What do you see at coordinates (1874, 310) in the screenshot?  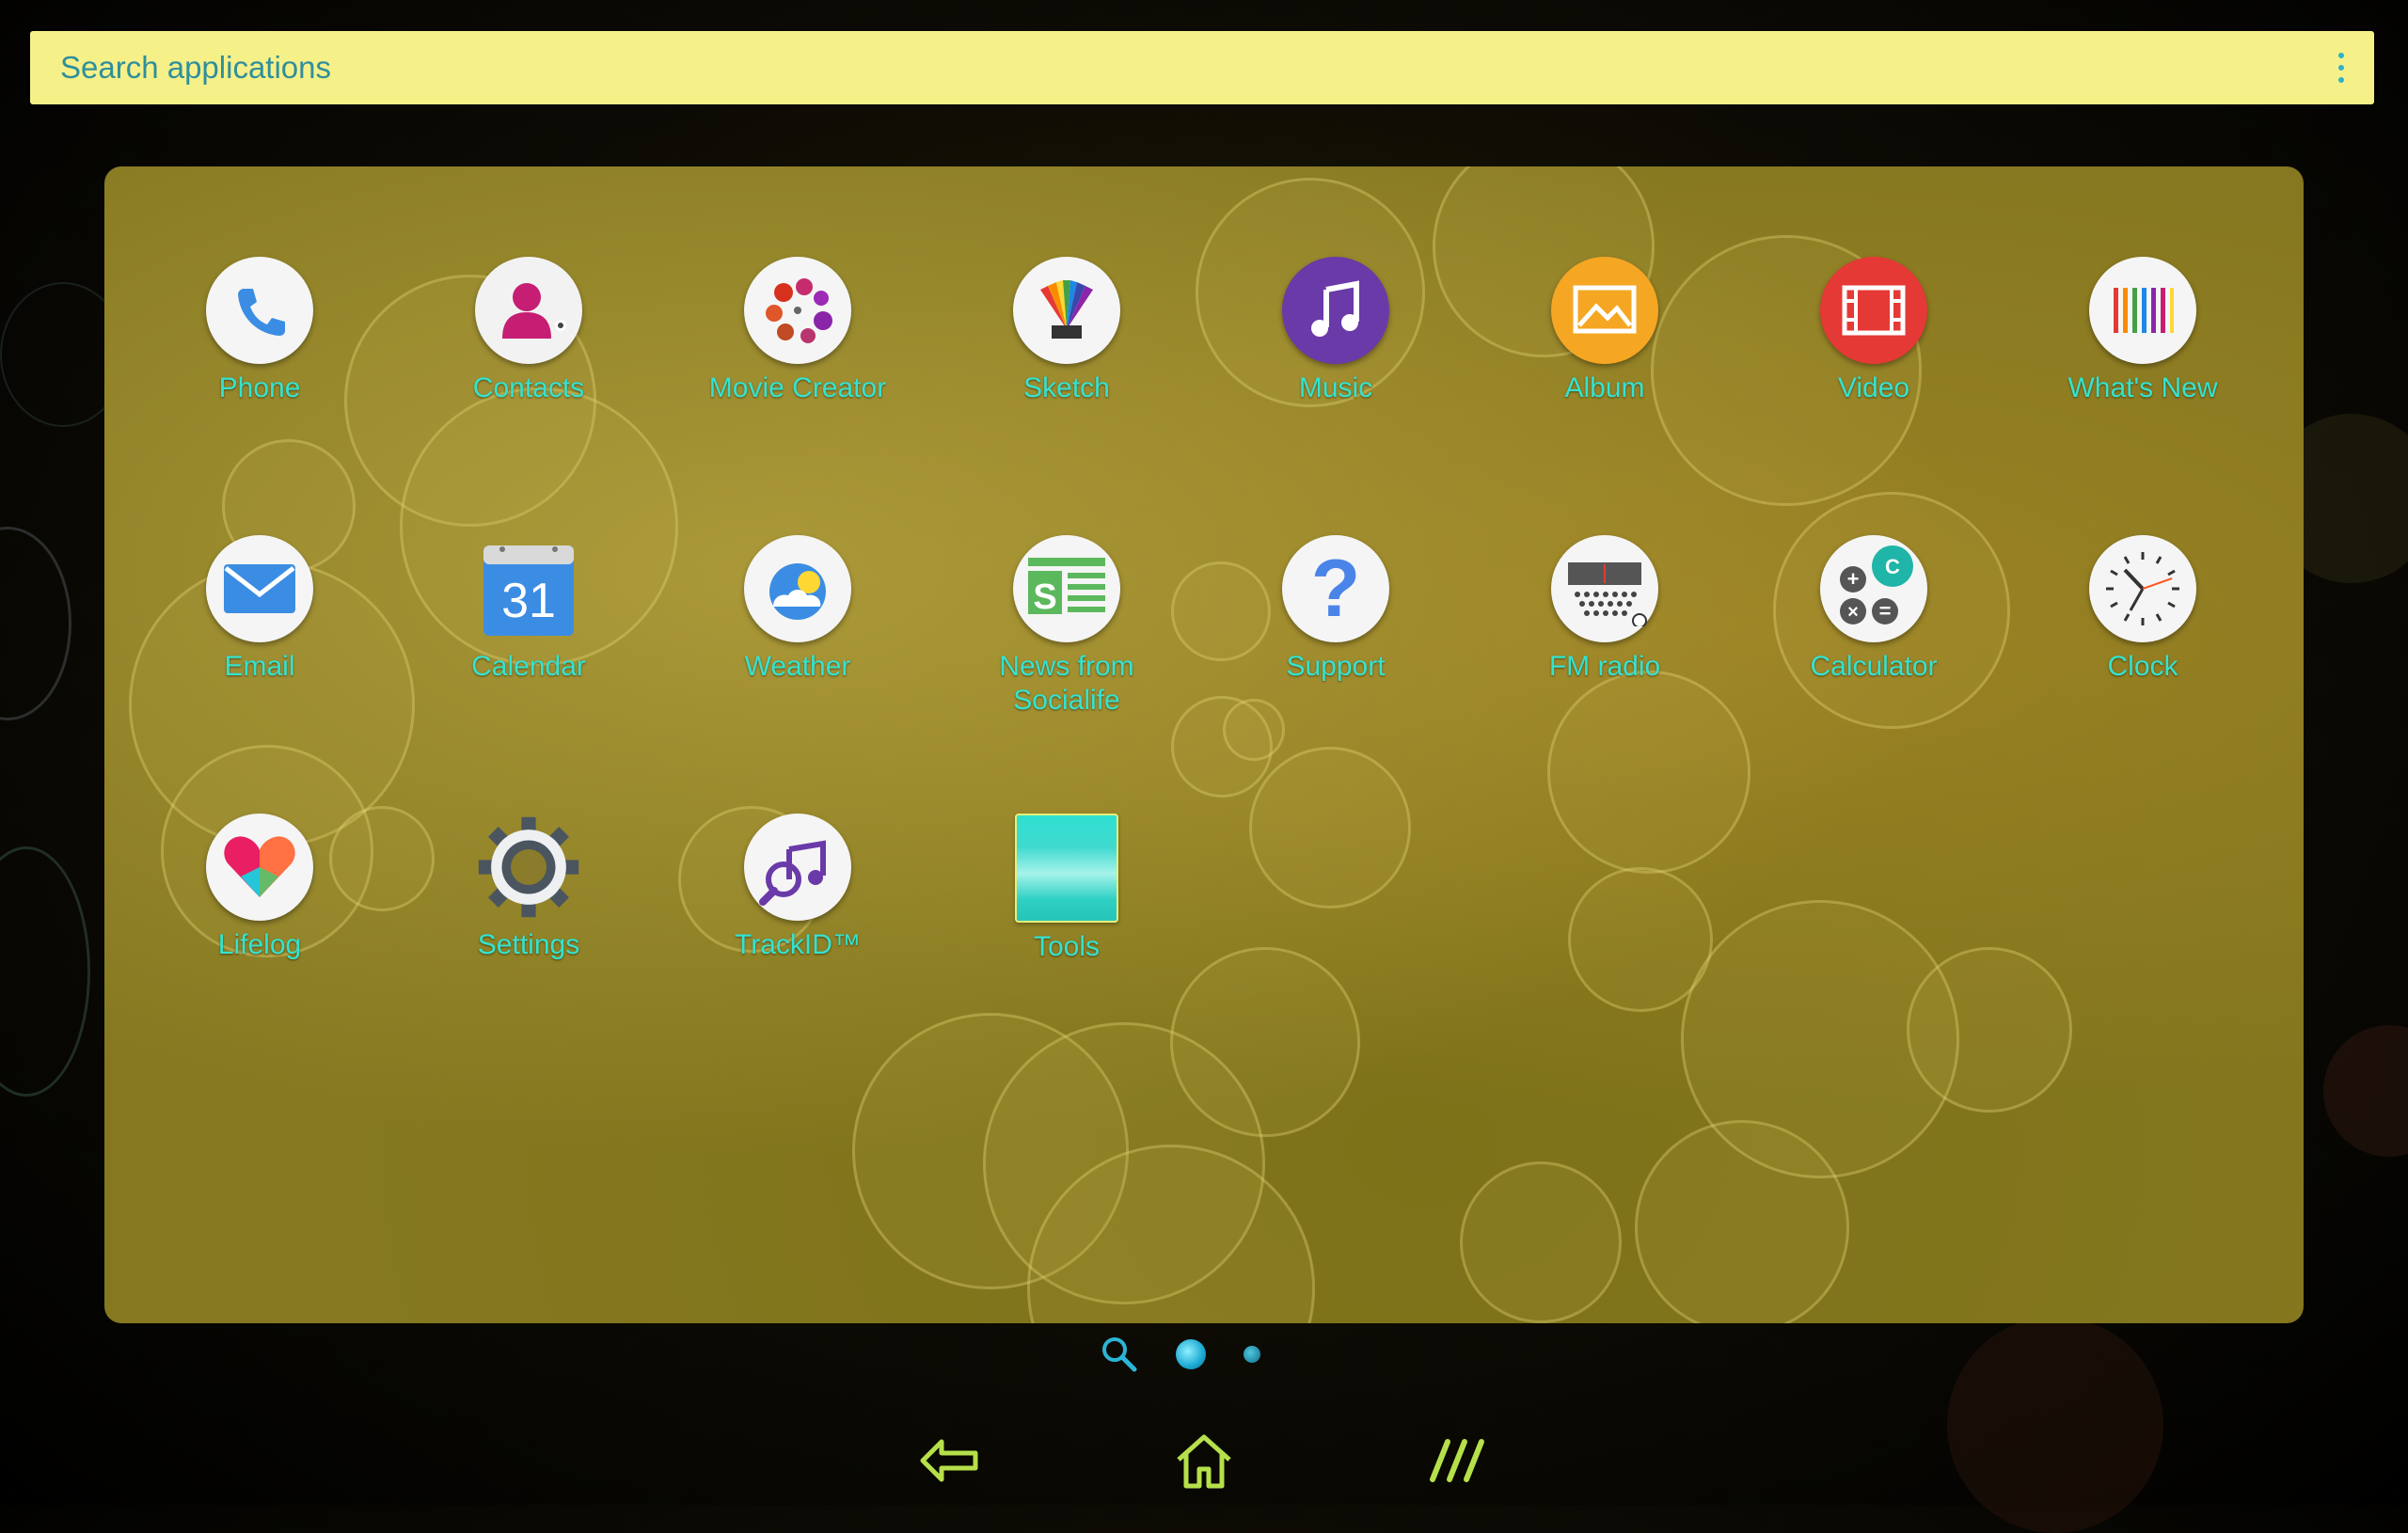 I see `video-icon` at bounding box center [1874, 310].